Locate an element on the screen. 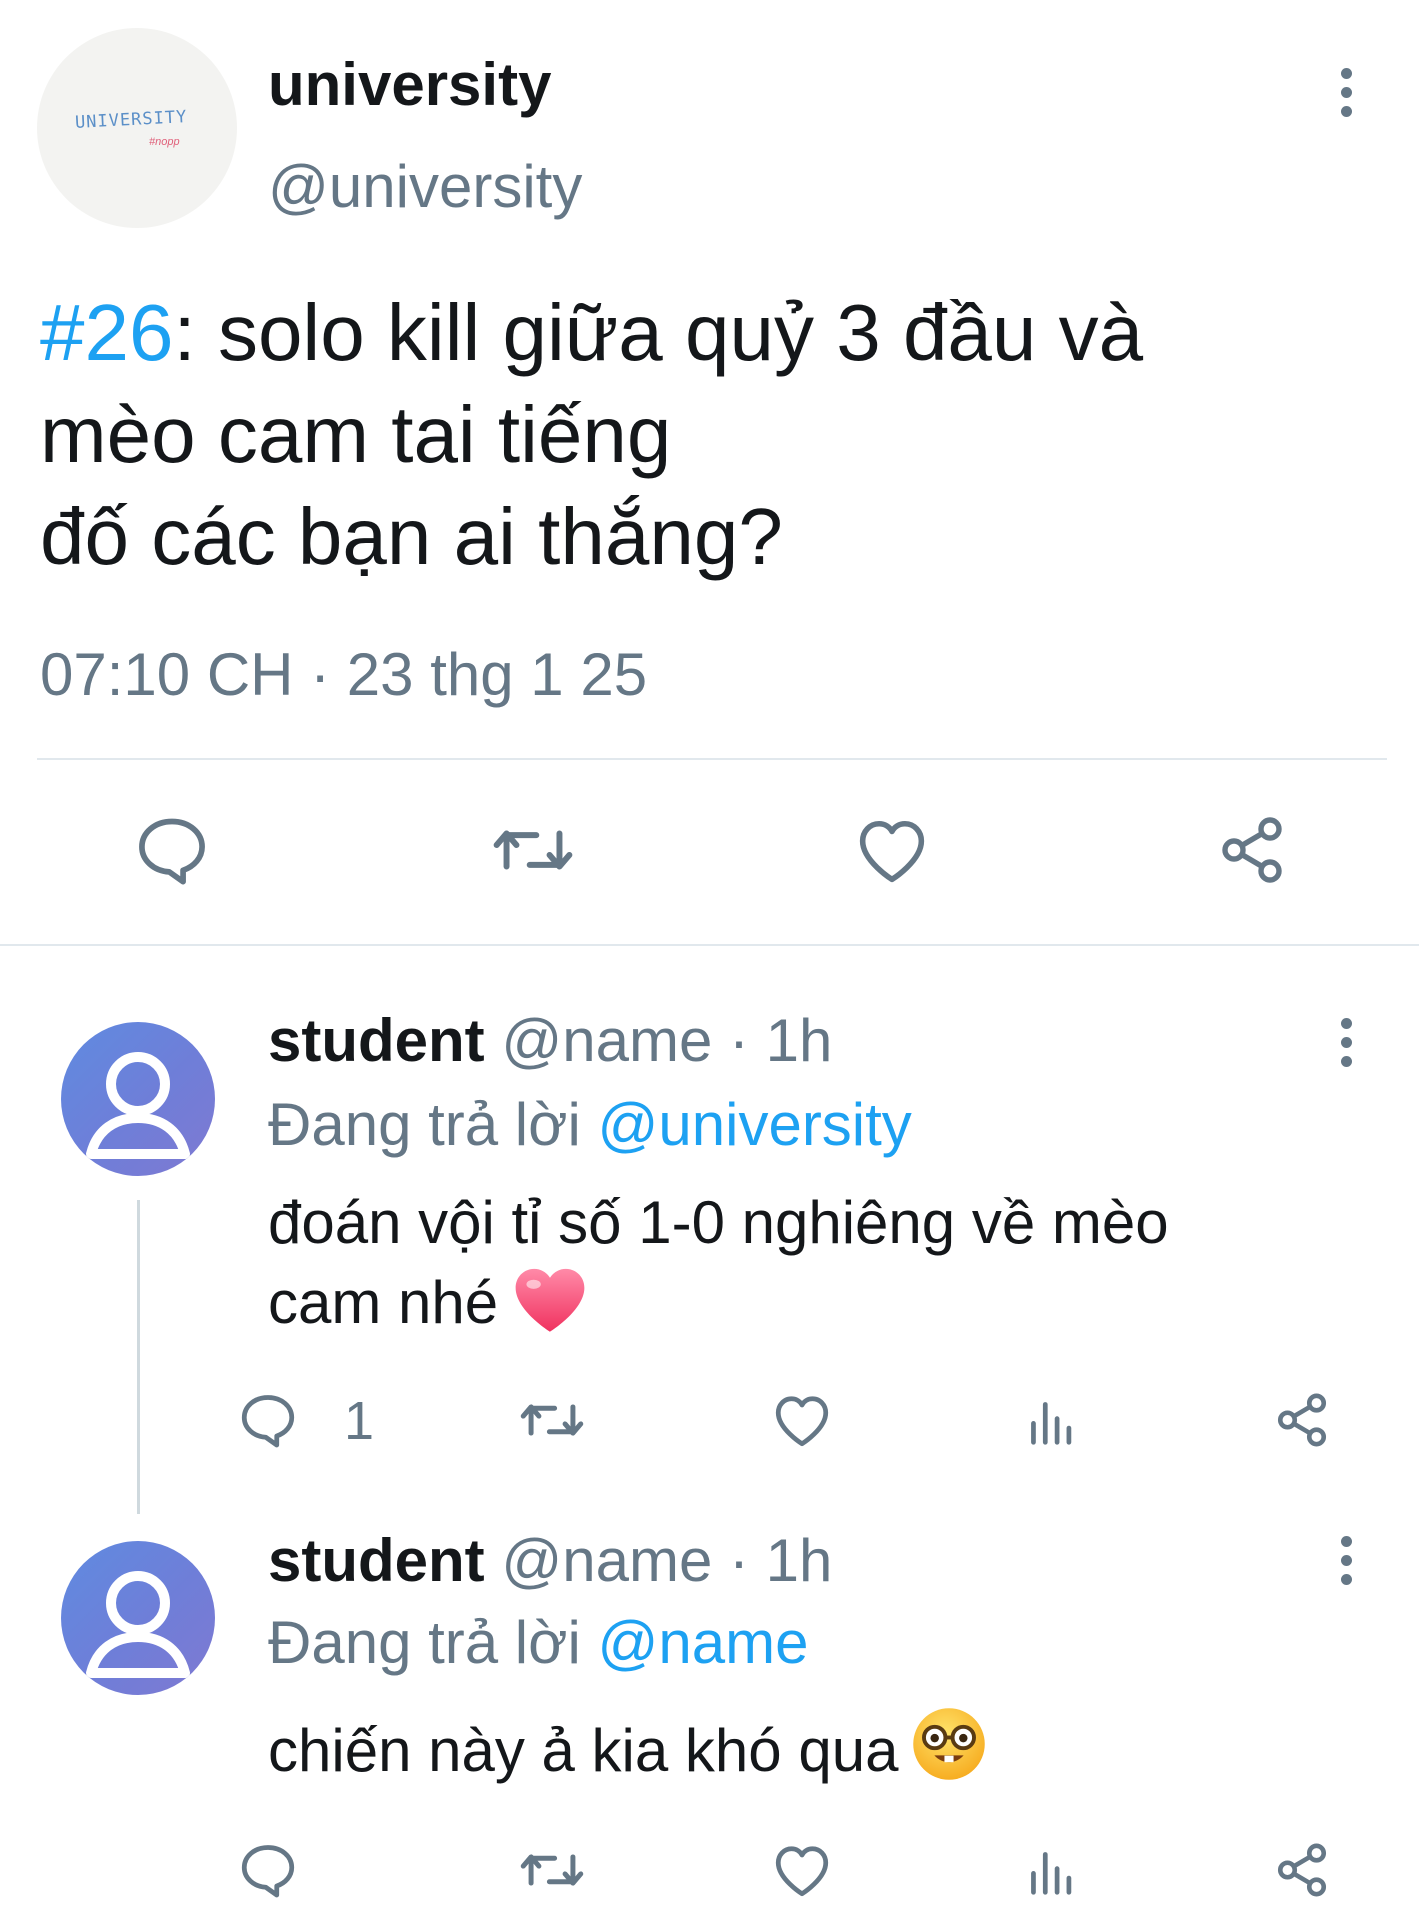  tweet-text-line1: : solo kill giữa quỷ 3 đầu và is located at coordinates (658, 332).